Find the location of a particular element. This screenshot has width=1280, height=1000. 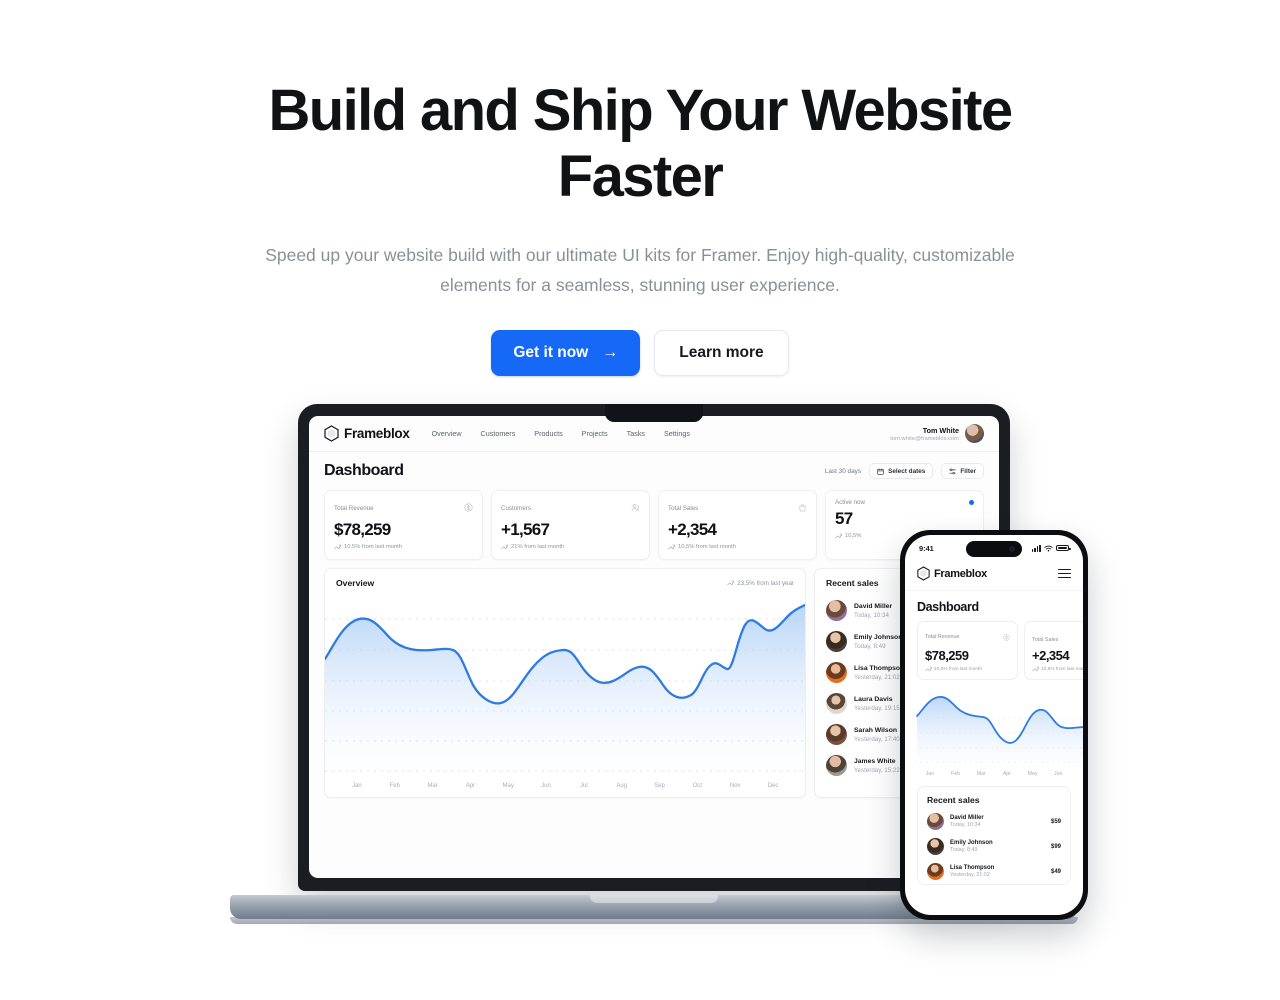

stat-subtext-row: 10,5% from last month is located at coordinates (403, 547).